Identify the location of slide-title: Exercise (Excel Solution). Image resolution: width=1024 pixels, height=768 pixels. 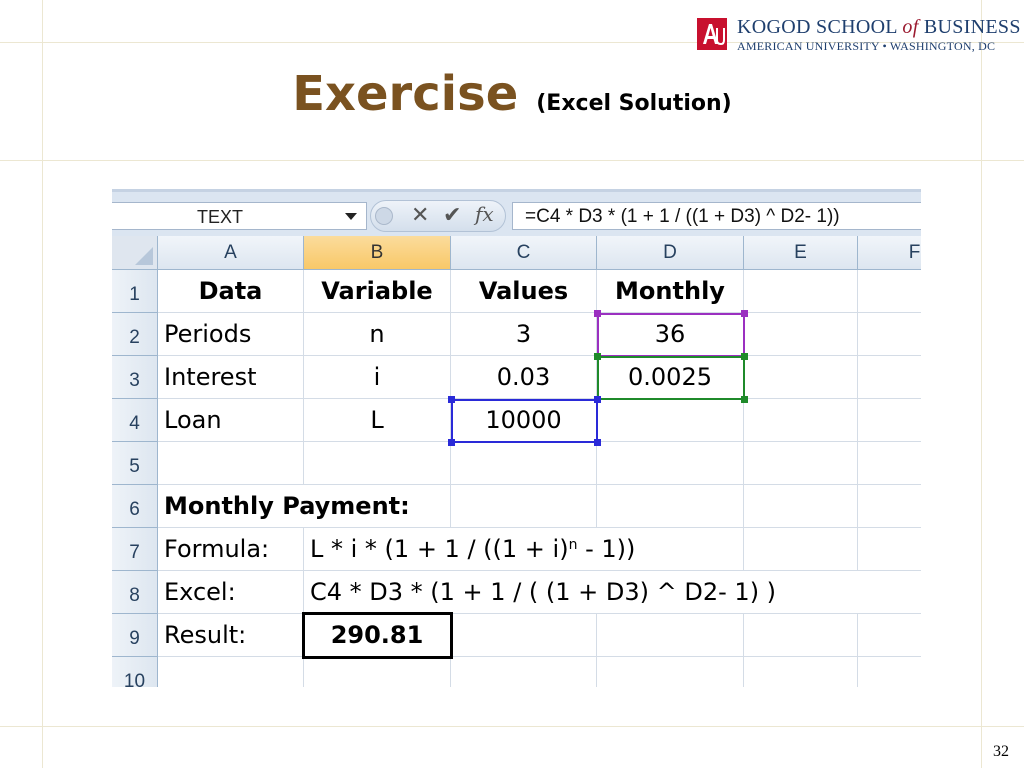
(512, 94).